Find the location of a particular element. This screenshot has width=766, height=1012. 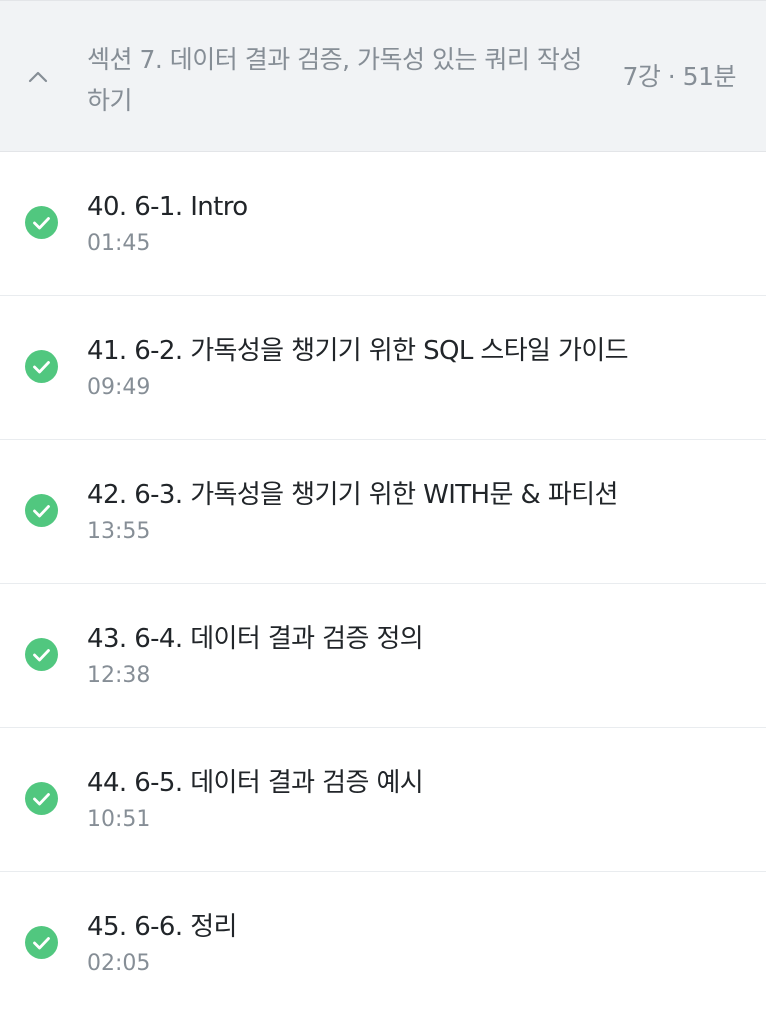

lesson-title: 40. 6-1. Intro is located at coordinates (167, 207).